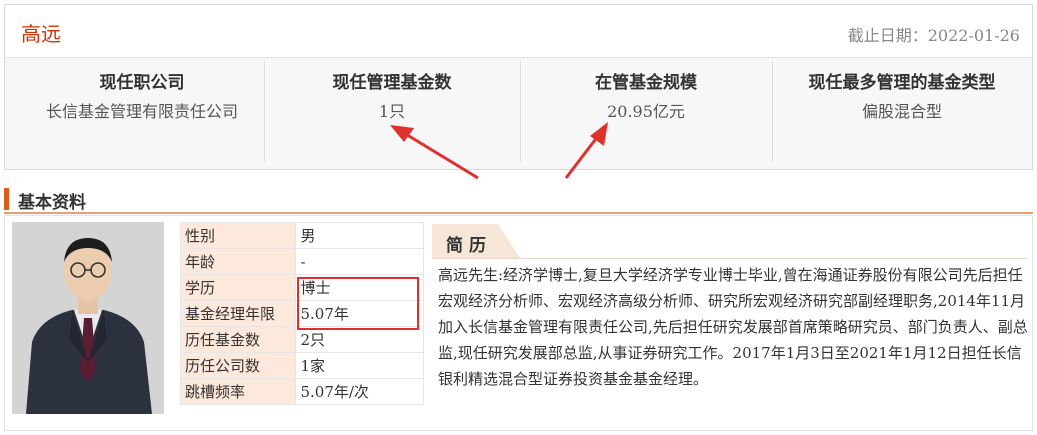 The height and width of the screenshot is (435, 1037). Describe the element at coordinates (469, 246) in the screenshot. I see `resume-title: 简历` at that location.